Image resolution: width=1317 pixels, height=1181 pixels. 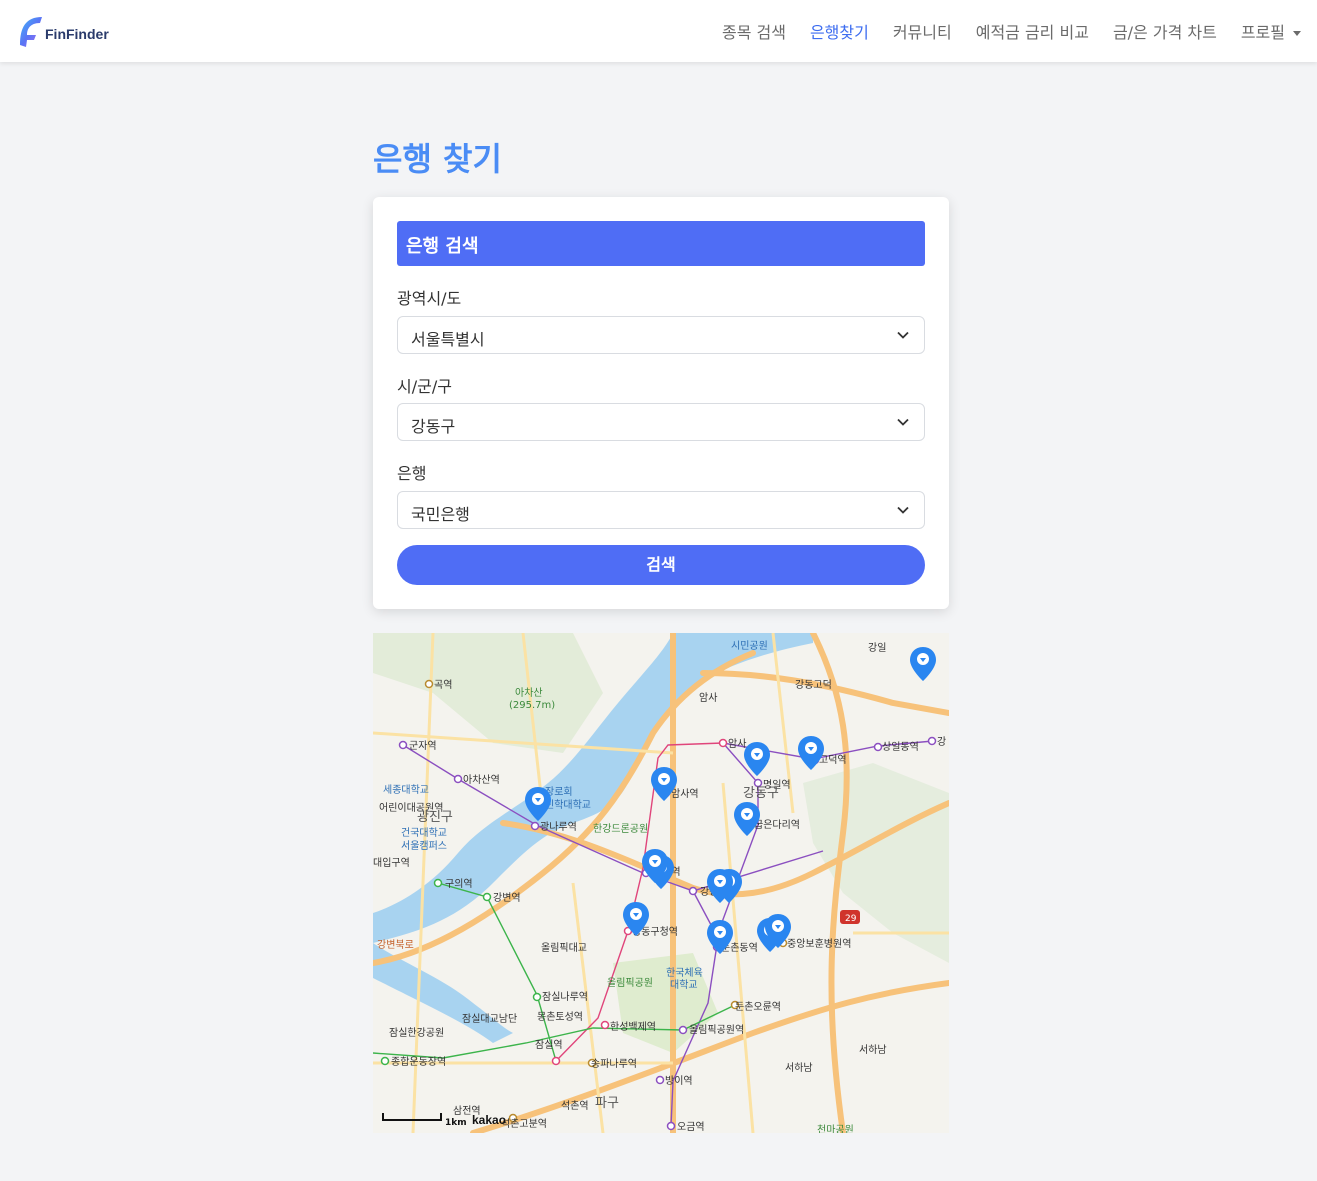 What do you see at coordinates (661, 510) in the screenshot?
I see `bank-select: 국민은행` at bounding box center [661, 510].